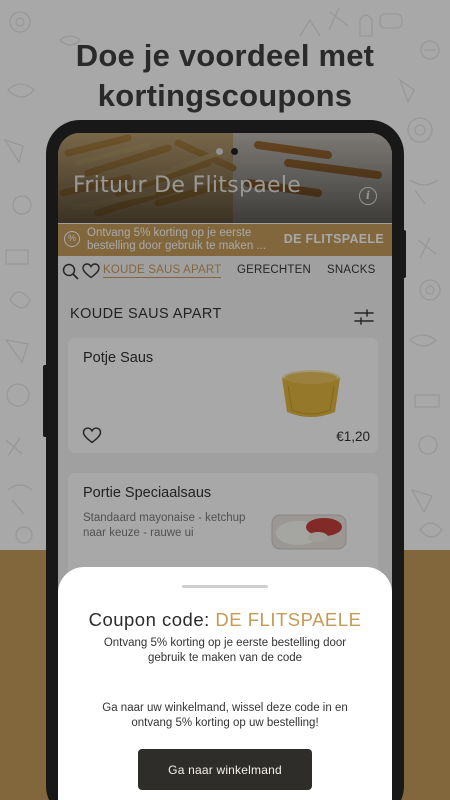 This screenshot has height=800, width=450. I want to click on info-icon: i, so click(368, 196).